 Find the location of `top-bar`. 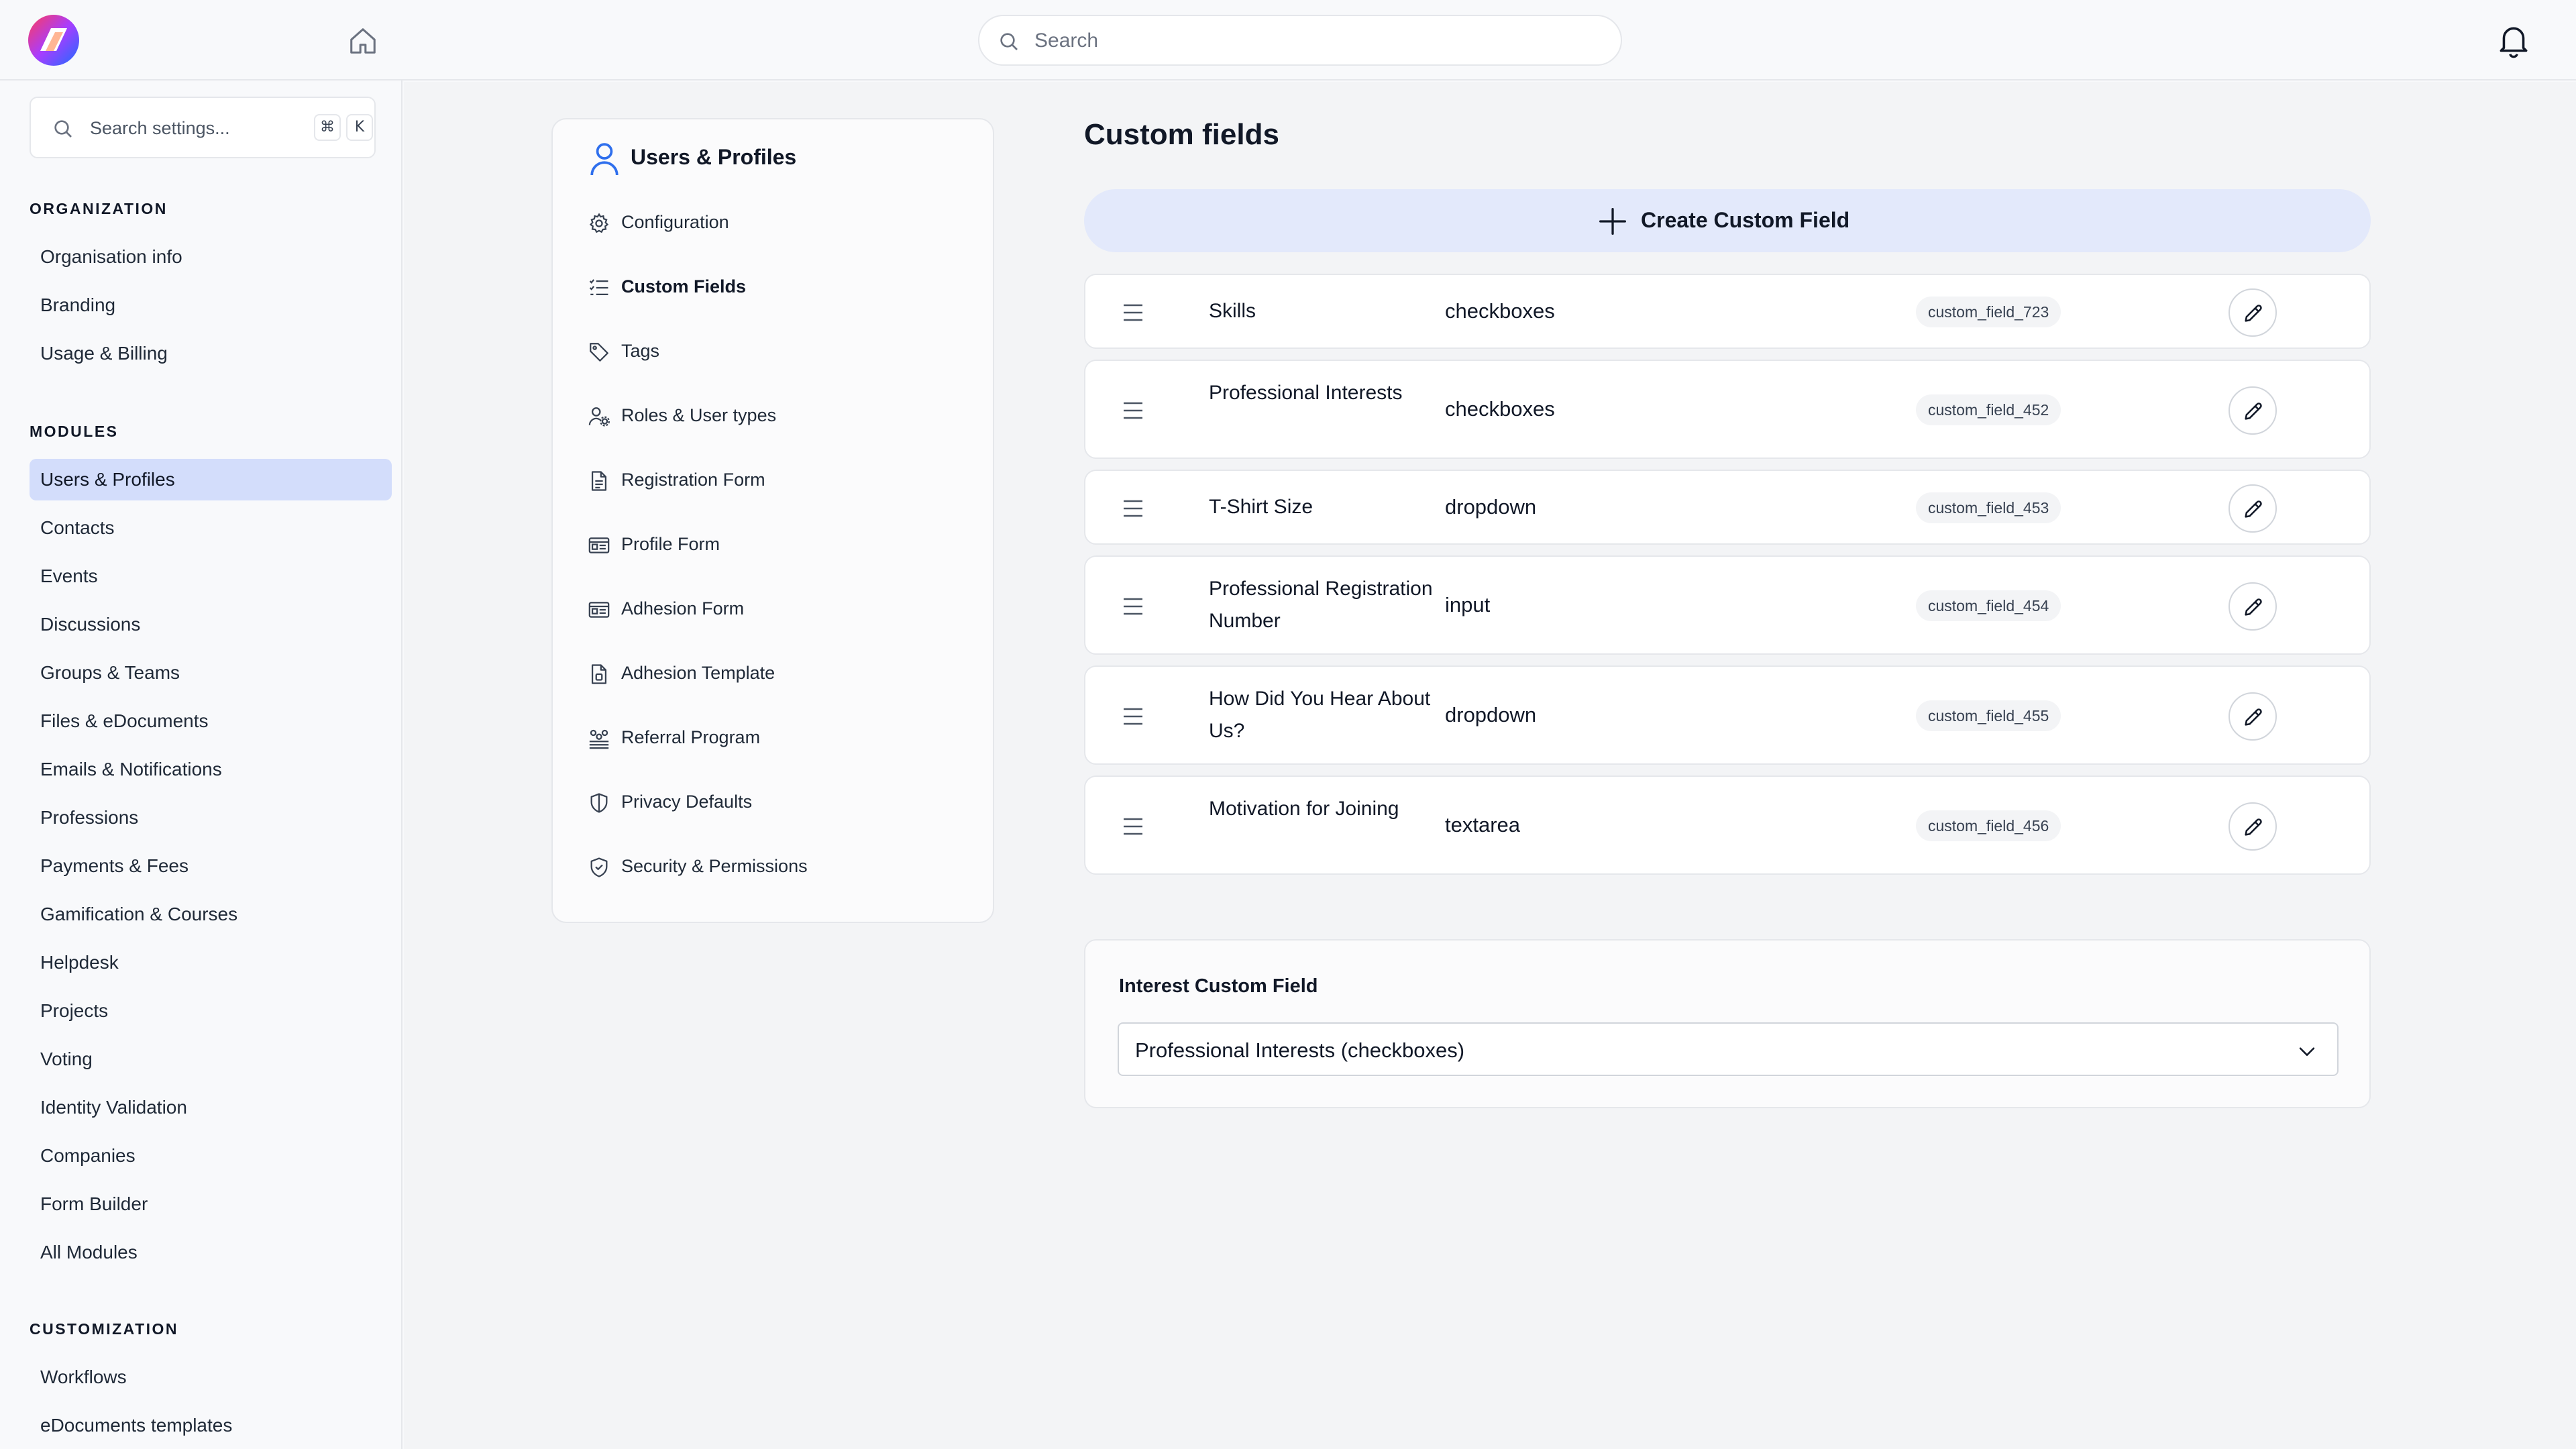

top-bar is located at coordinates (1288, 40).